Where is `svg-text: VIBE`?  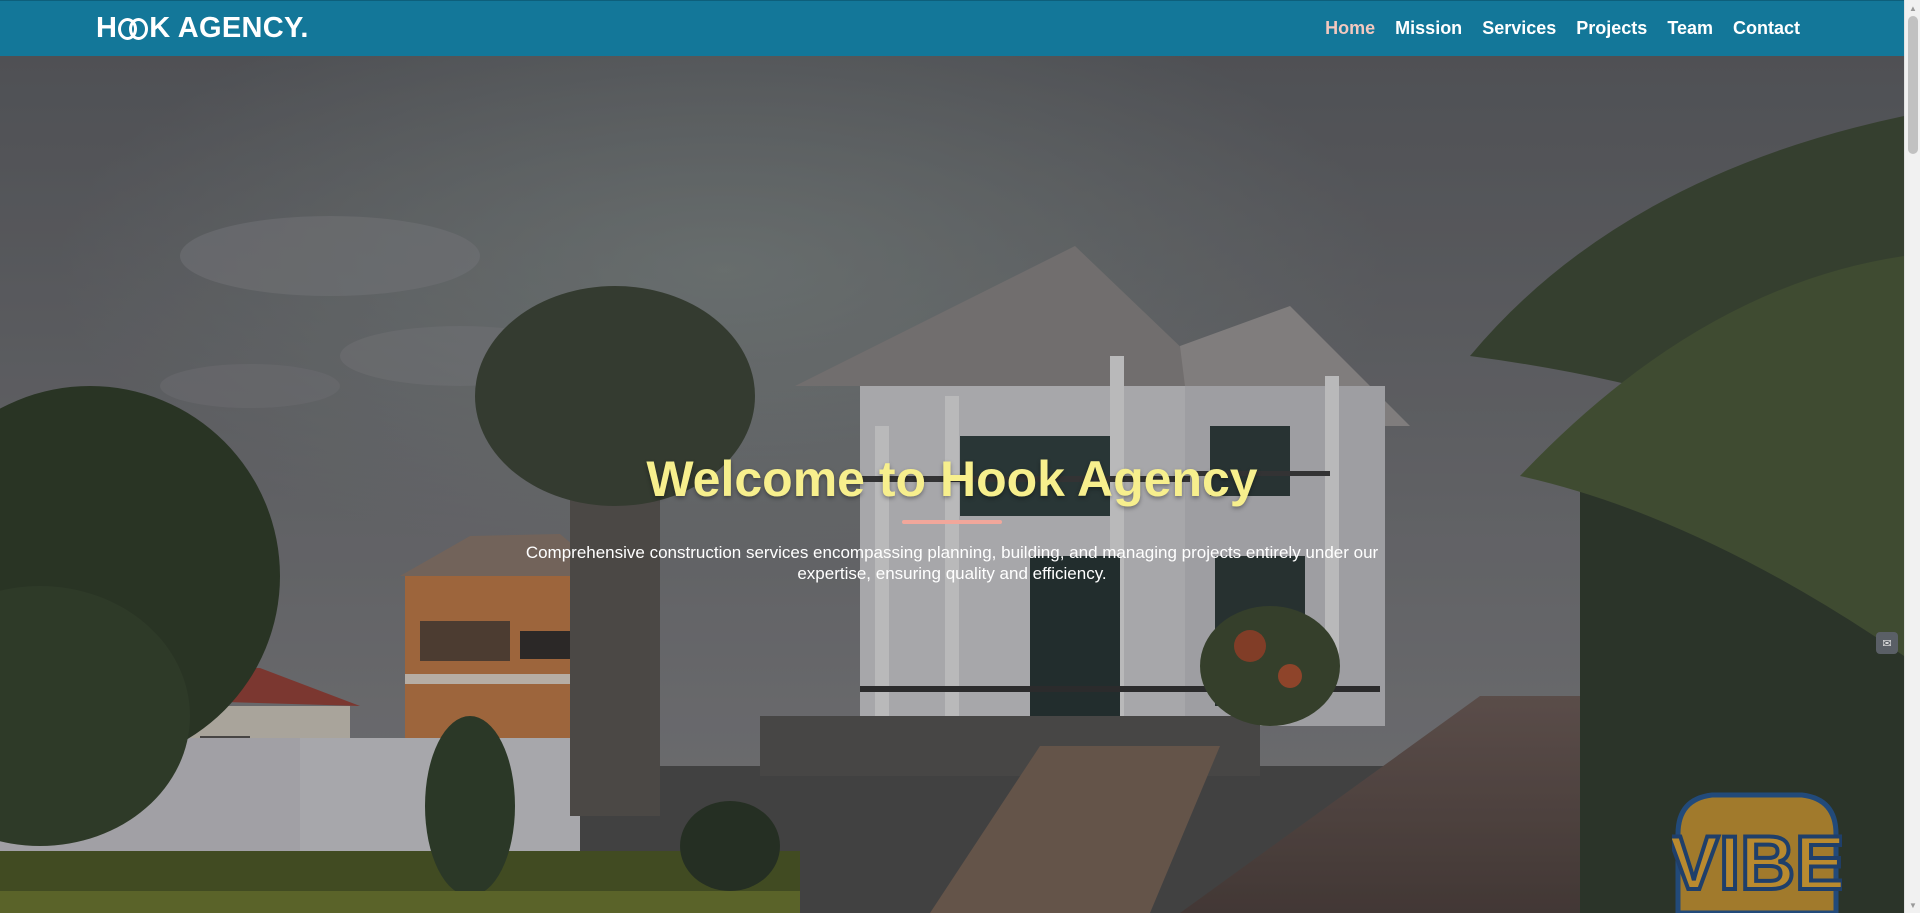 svg-text: VIBE is located at coordinates (1757, 863).